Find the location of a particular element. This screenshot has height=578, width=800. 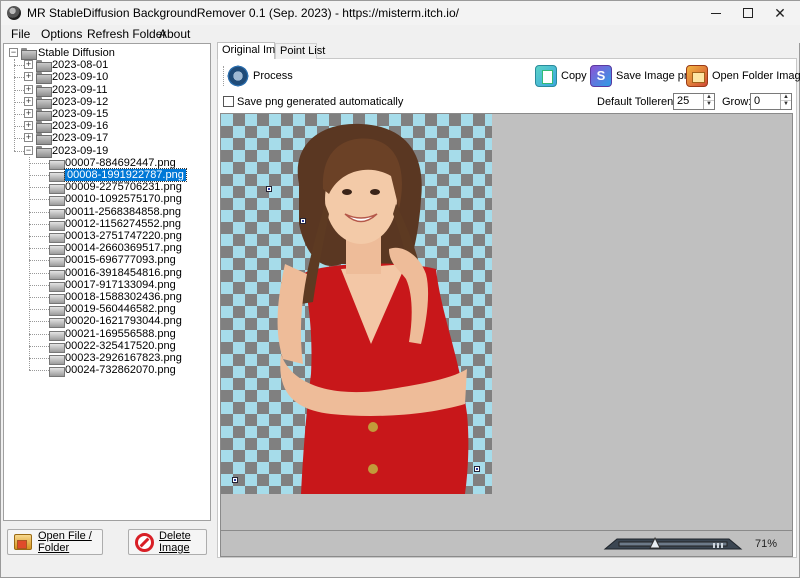

process-button: Process is located at coordinates (260, 76).